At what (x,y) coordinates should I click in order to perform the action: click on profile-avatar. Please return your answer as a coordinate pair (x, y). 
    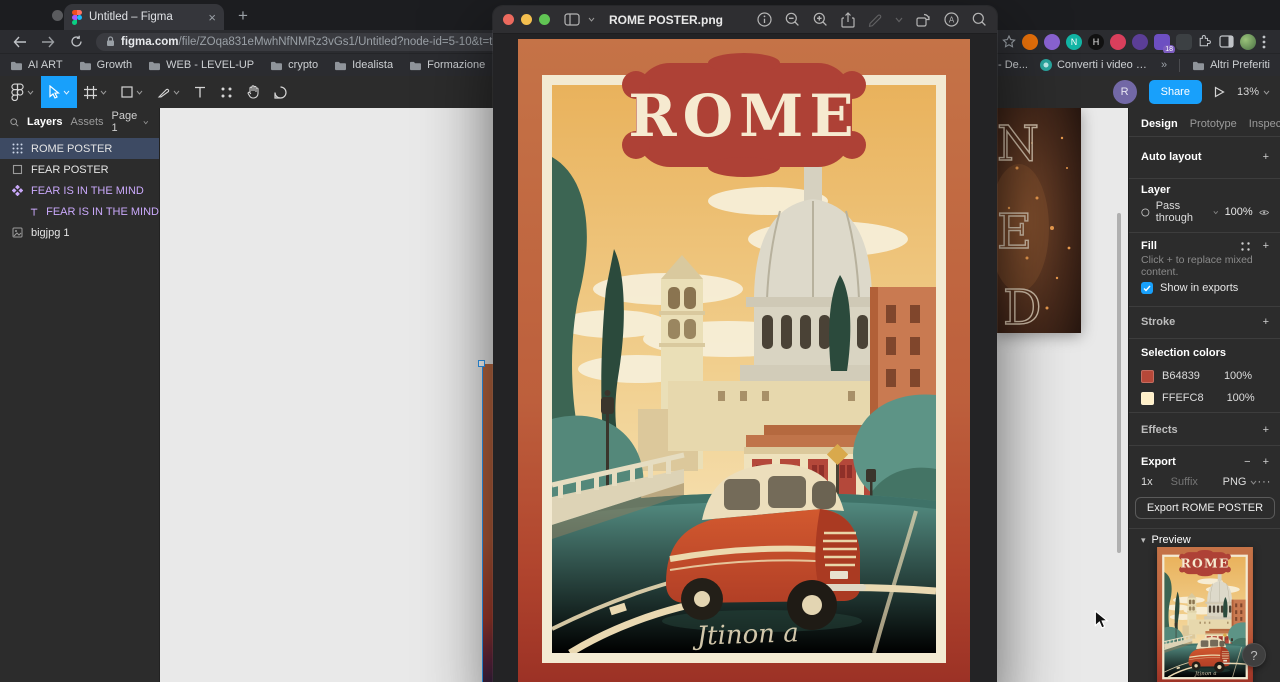
    Looking at the image, I should click on (1248, 41).